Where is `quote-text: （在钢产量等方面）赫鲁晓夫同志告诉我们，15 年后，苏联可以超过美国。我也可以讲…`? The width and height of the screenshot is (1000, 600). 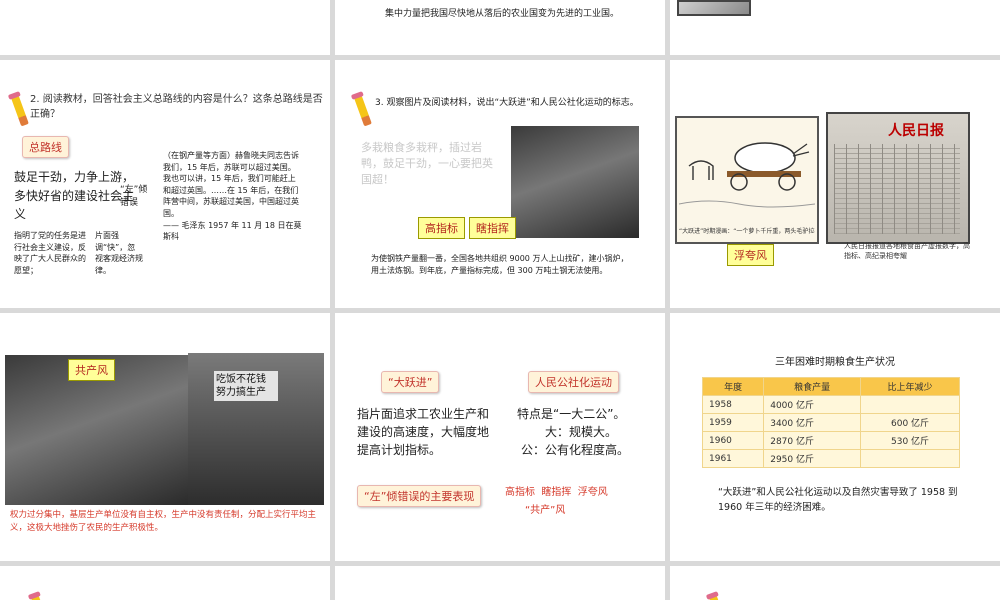
quote-text: （在钢产量等方面）赫鲁晓夫同志告诉我们，15 年后，苏联可以超过美国。我也可以讲… is located at coordinates (231, 184).